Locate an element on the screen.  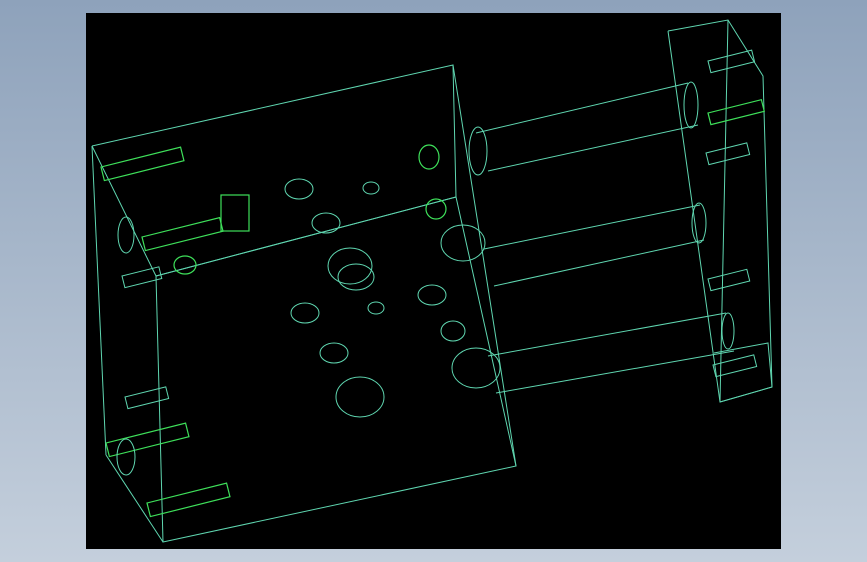
plate-bottom-edge is located at coordinates (134, 498).